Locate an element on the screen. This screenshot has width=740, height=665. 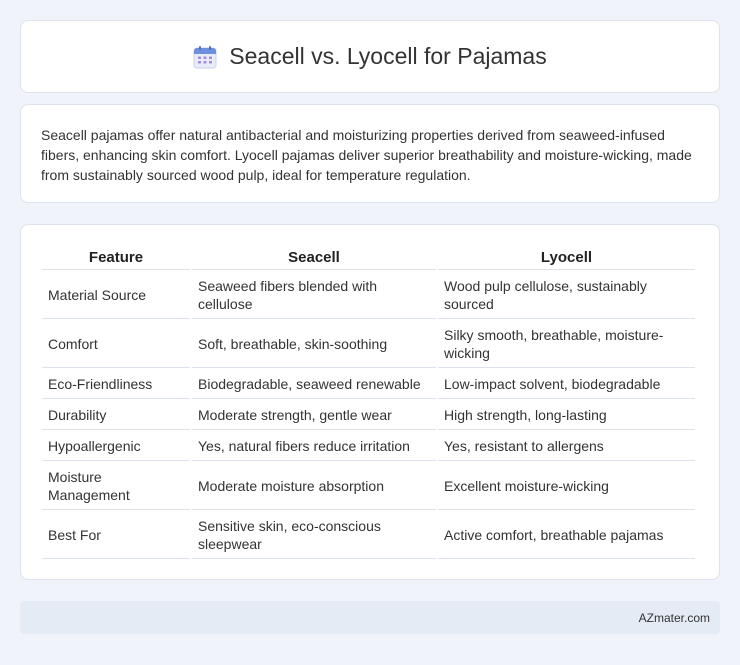
header-feature: Feature is located at coordinates (116, 258).